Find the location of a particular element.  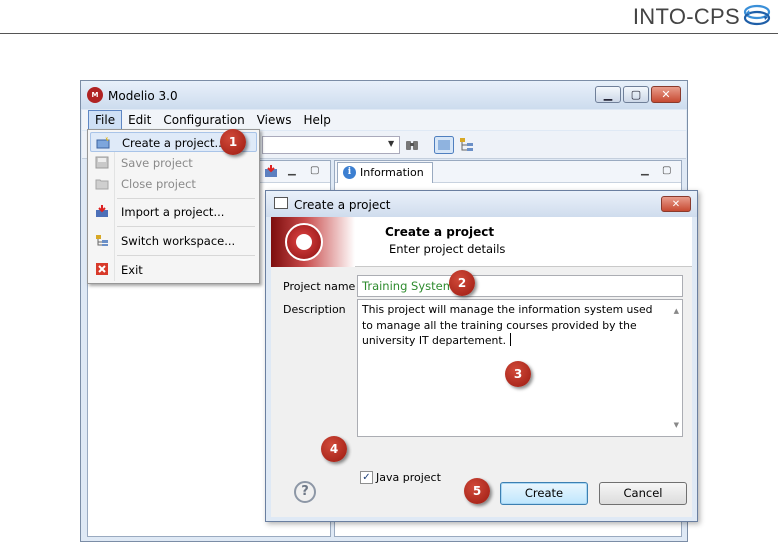

project-name-input: Training System is located at coordinates (520, 286).